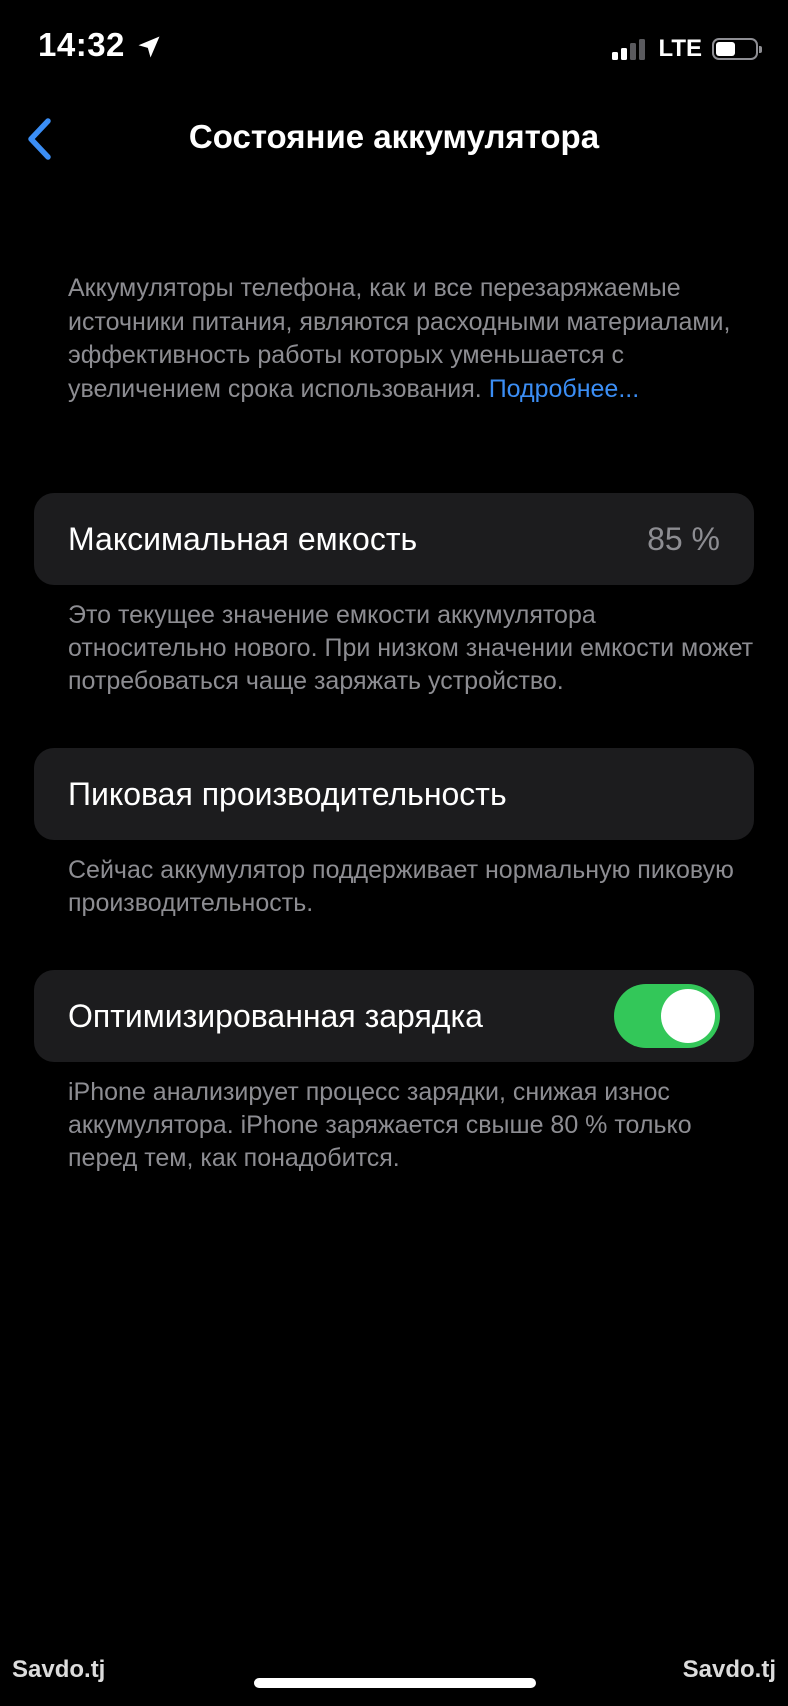 The image size is (788, 1706). What do you see at coordinates (243, 538) in the screenshot?
I see `max-capacity-label: Максимальная емкость` at bounding box center [243, 538].